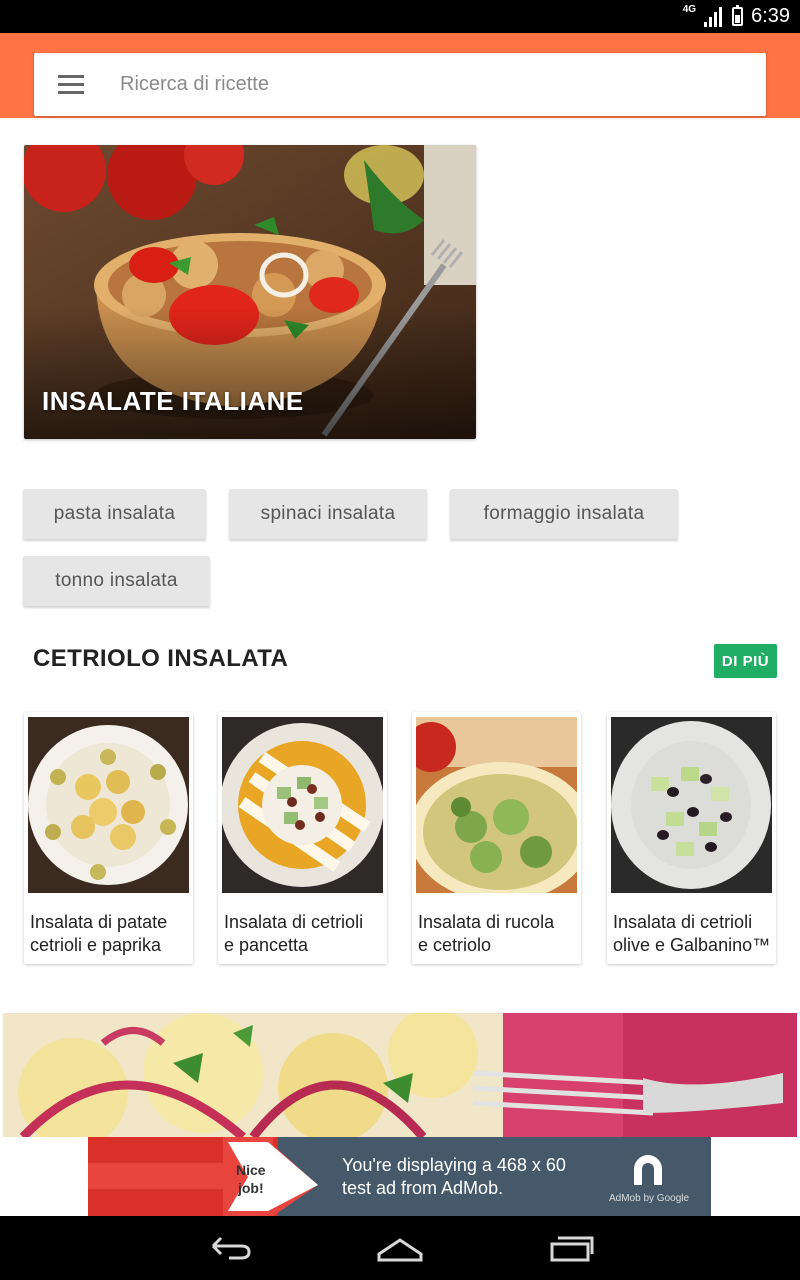  I want to click on recipe-card: Insalata di cetrioli olive e Galbanino™, so click(691, 838).